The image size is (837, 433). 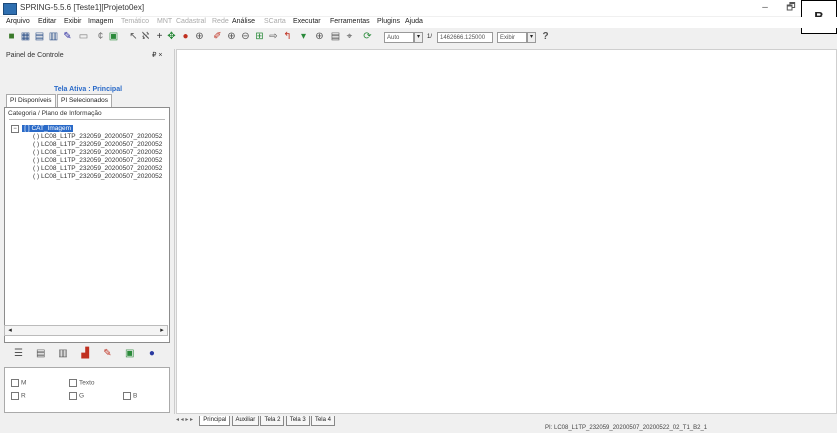 What do you see at coordinates (164, 21) in the screenshot?
I see `menu-mnt: MNT` at bounding box center [164, 21].